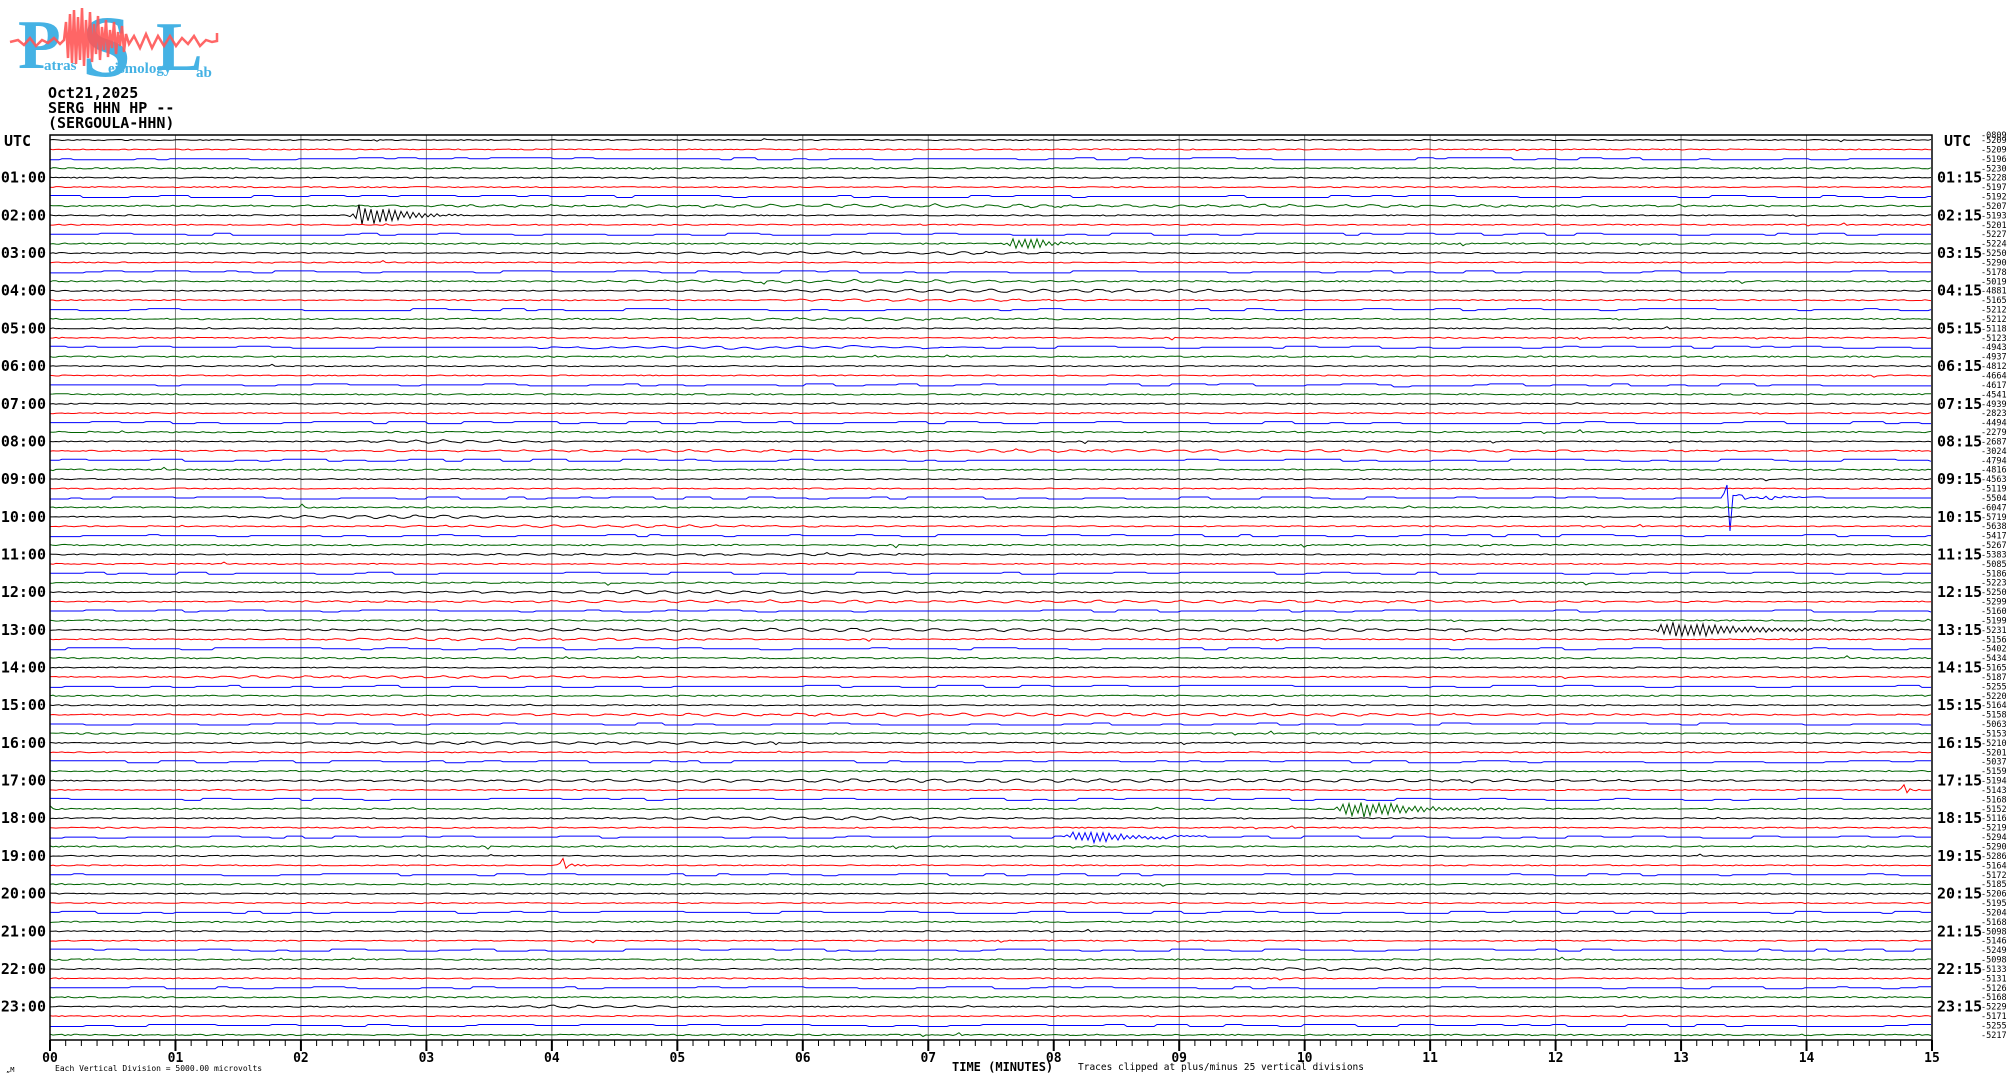  What do you see at coordinates (1959, 781) in the screenshot?
I see `right-time-label: 17:15` at bounding box center [1959, 781].